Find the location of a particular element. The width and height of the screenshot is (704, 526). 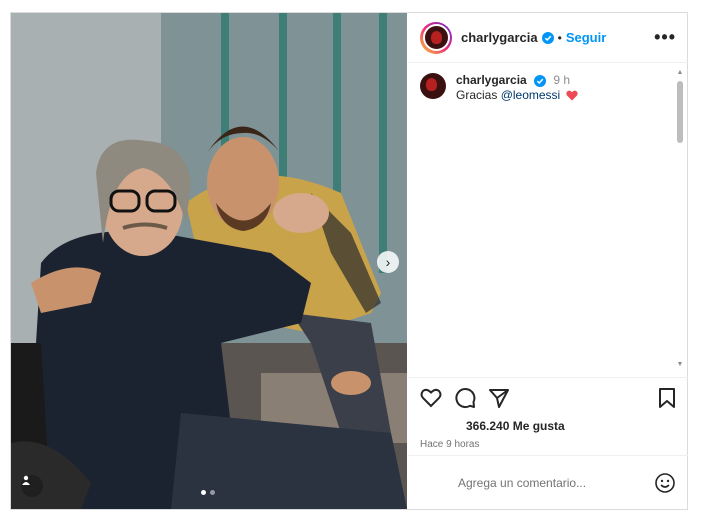

scroll-down-arrow-icon: ▼ is located at coordinates (680, 365).